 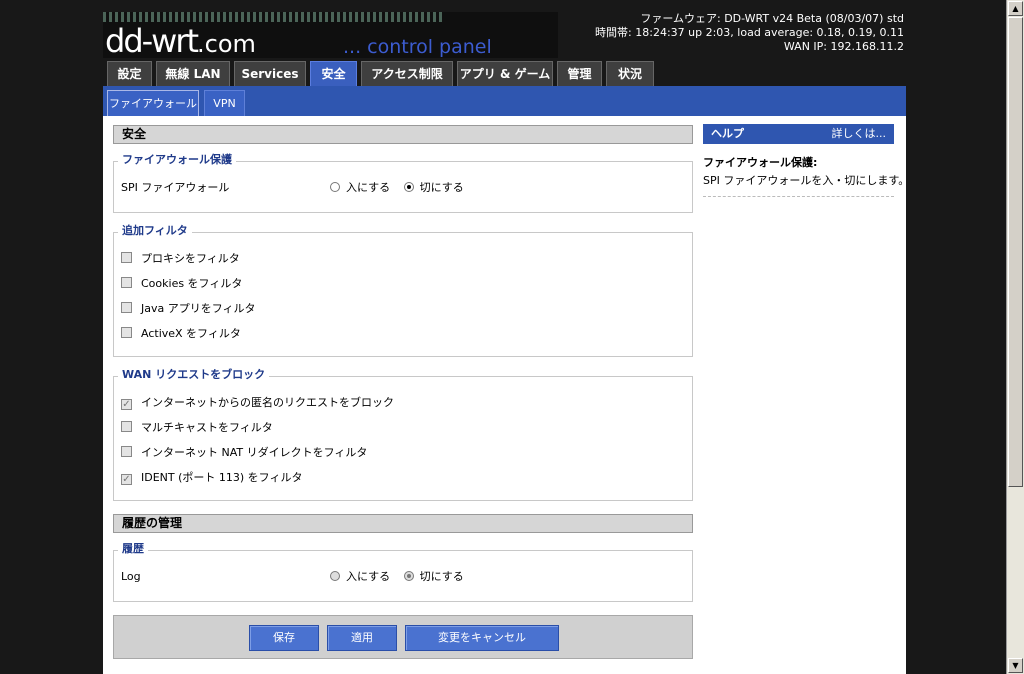 I want to click on wan-block-legend: WAN リクエストをブロック, so click(x=194, y=375).